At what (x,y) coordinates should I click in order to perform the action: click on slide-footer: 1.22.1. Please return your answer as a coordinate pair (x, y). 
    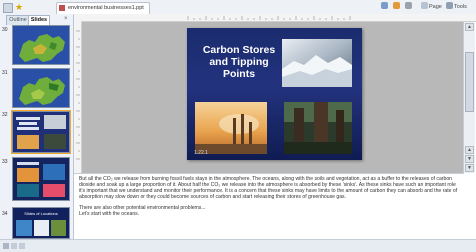
    Looking at the image, I should click on (201, 153).